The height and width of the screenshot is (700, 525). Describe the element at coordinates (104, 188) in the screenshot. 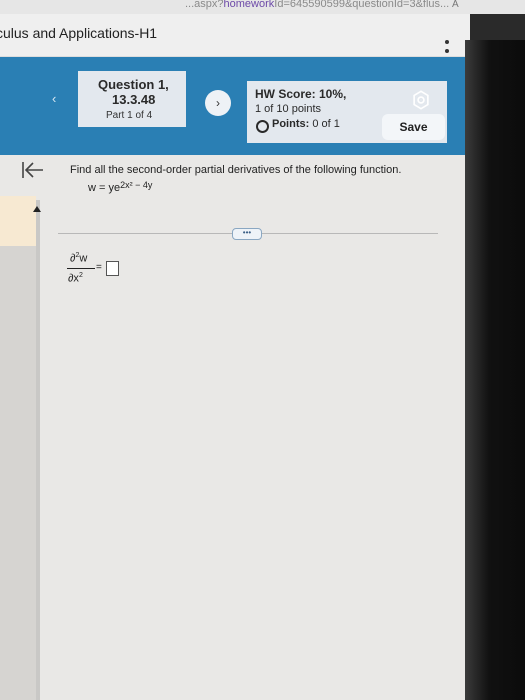

I see `function-base: w = ye` at that location.